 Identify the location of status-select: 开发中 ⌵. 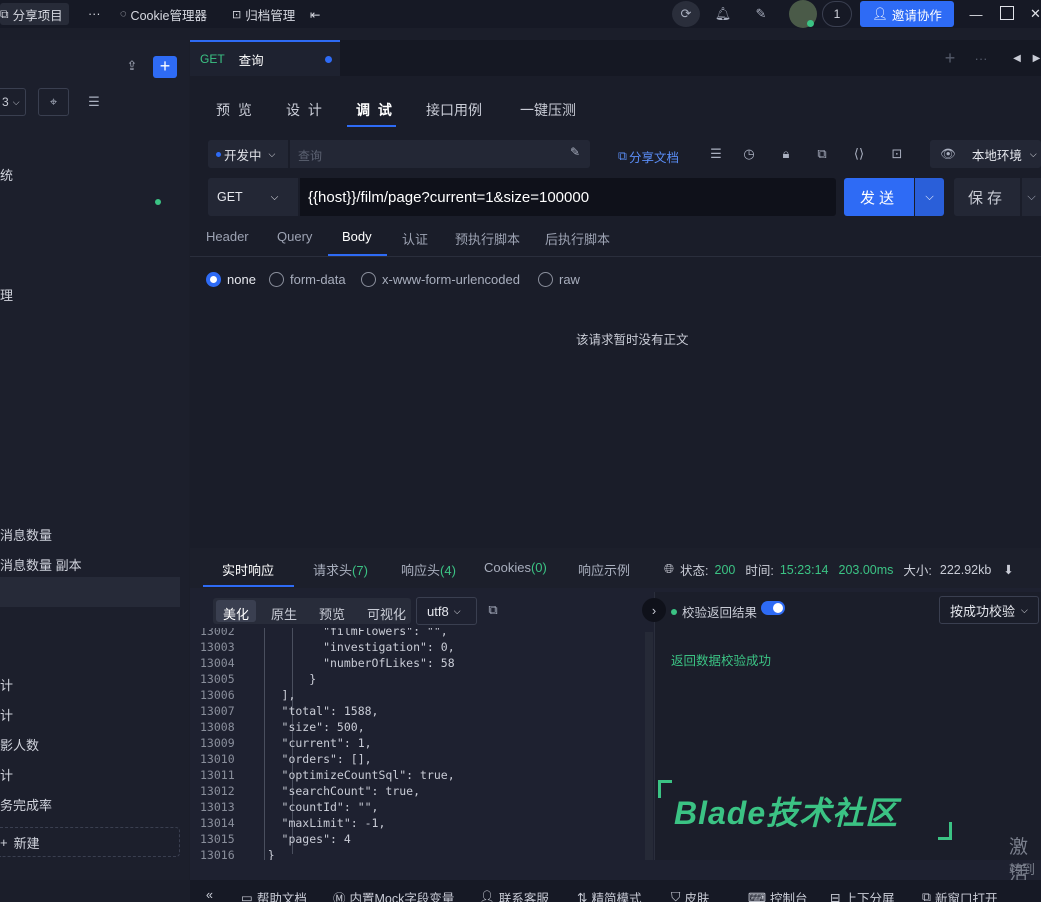
(248, 154).